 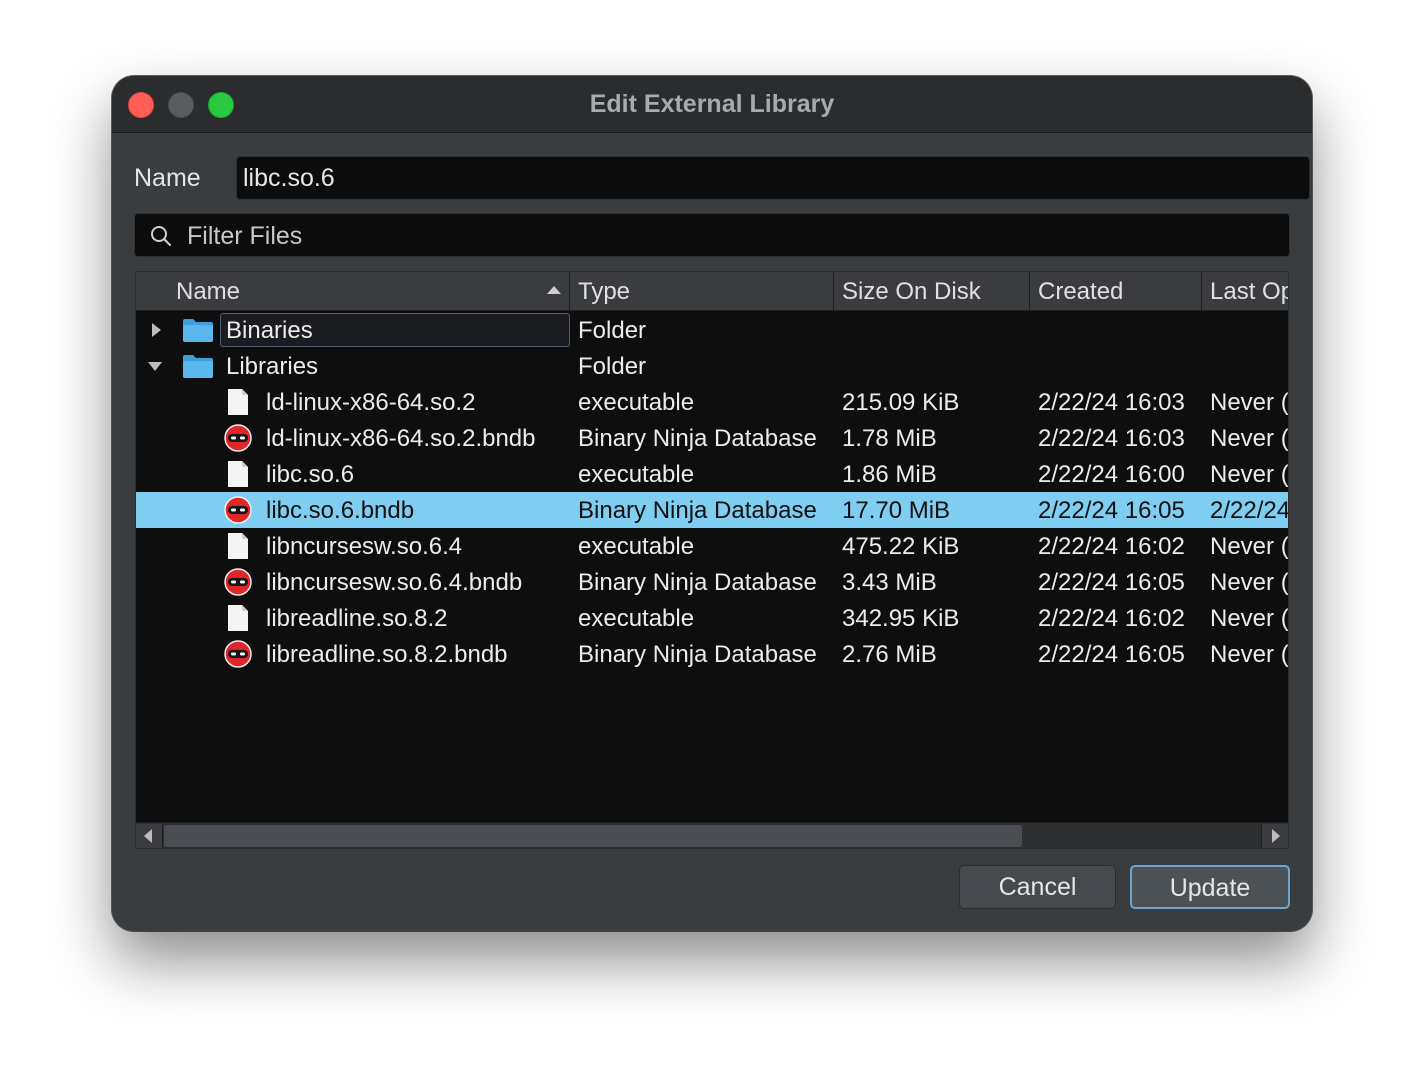 What do you see at coordinates (353, 291) in the screenshot?
I see `column-header-name: Name` at bounding box center [353, 291].